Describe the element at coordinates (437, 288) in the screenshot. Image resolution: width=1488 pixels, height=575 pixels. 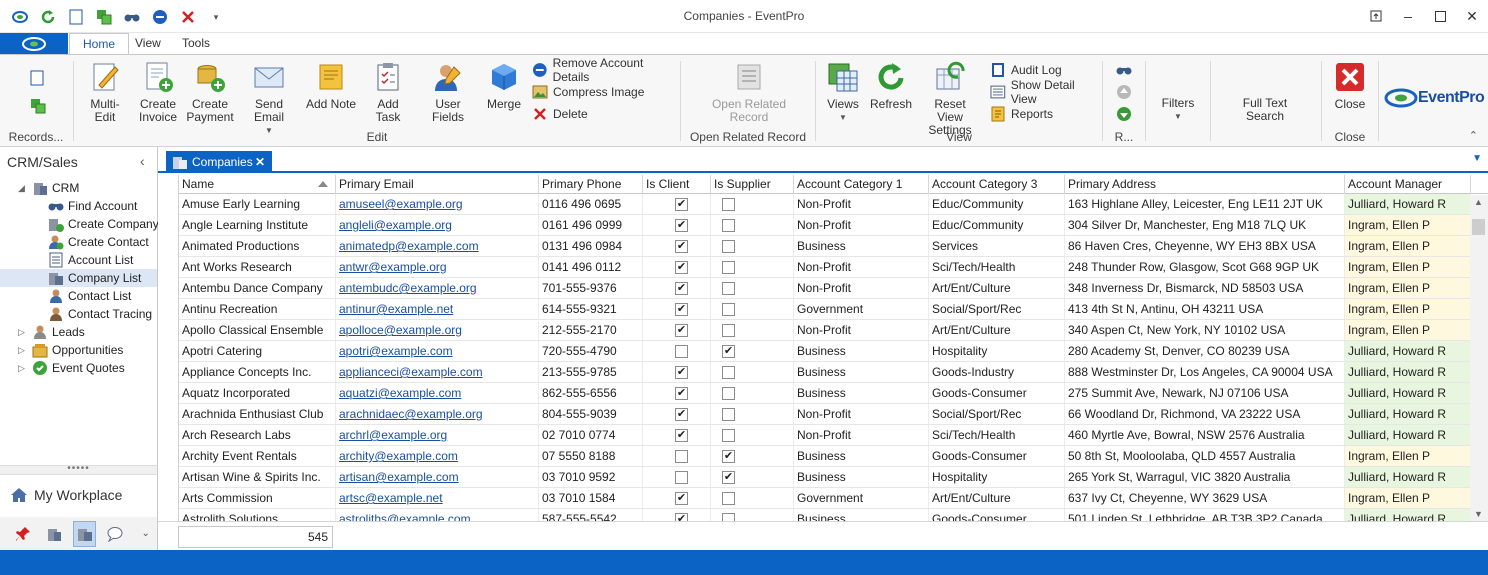
I see `cell-email: antembudc@example.org` at that location.